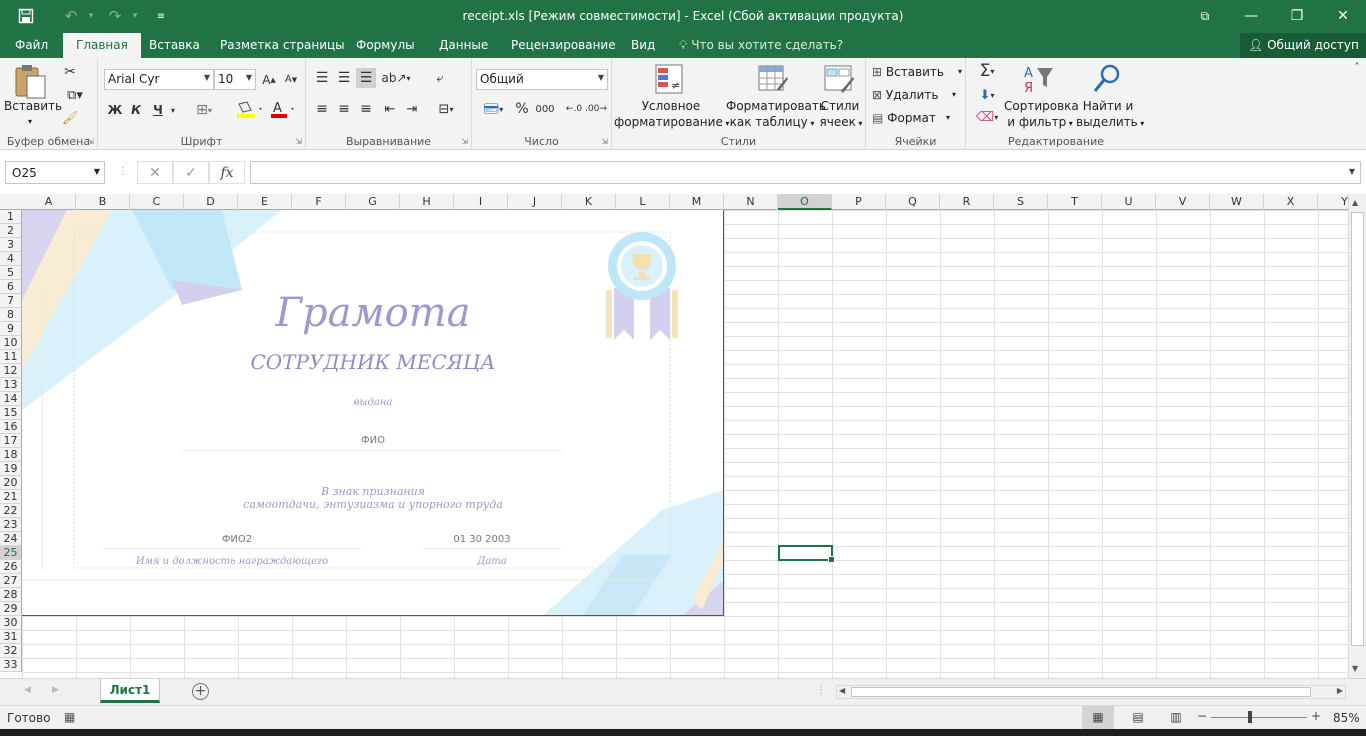  What do you see at coordinates (1075, 202) in the screenshot?
I see `column-header-T: T` at bounding box center [1075, 202].